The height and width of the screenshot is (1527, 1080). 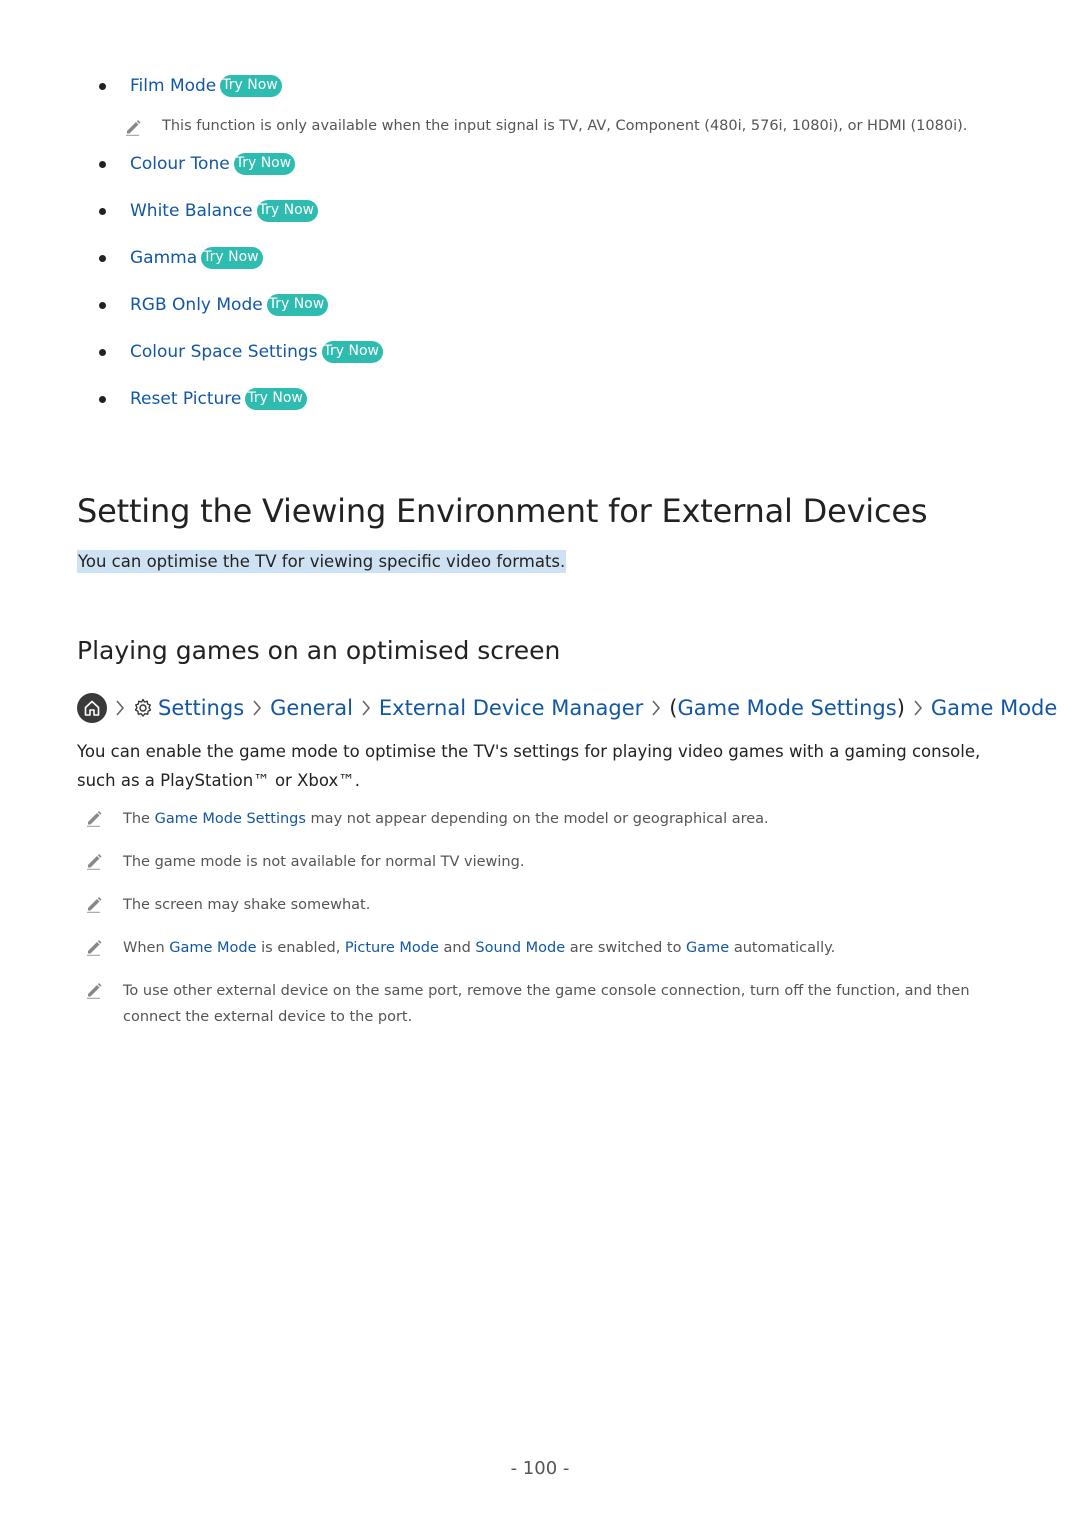 What do you see at coordinates (319, 650) in the screenshot?
I see `subsection-title: Playing games on an optimised screen` at bounding box center [319, 650].